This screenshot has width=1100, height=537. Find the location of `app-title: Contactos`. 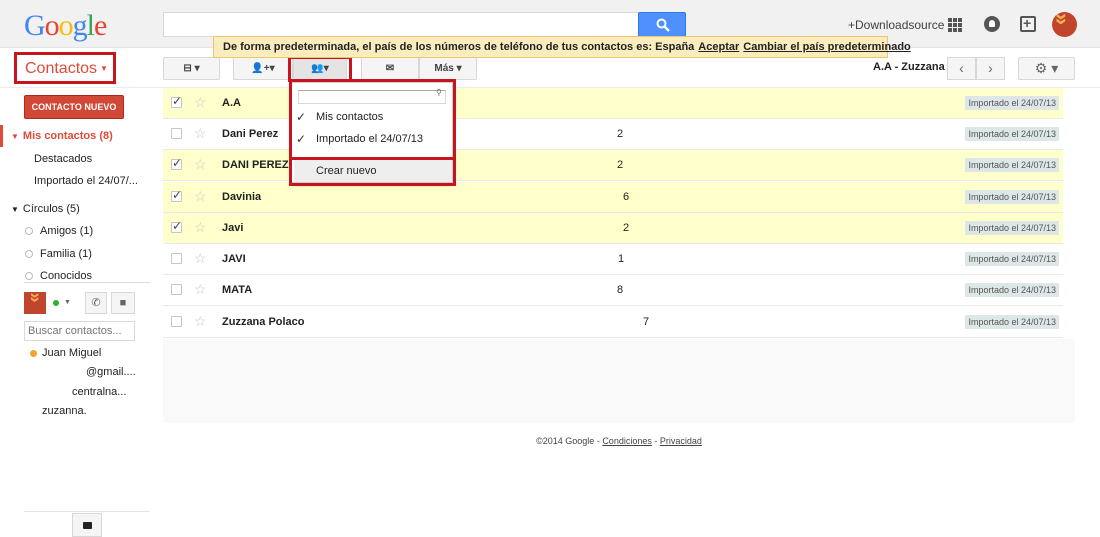

app-title: Contactos is located at coordinates (61, 68).